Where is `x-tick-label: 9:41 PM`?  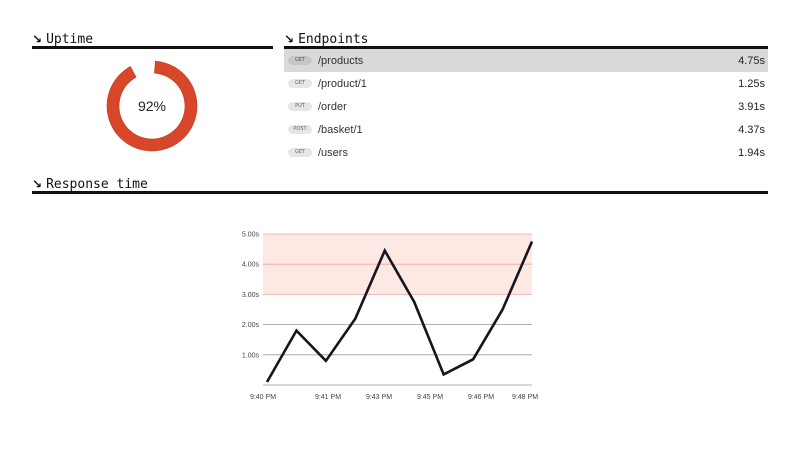
x-tick-label: 9:41 PM is located at coordinates (328, 397).